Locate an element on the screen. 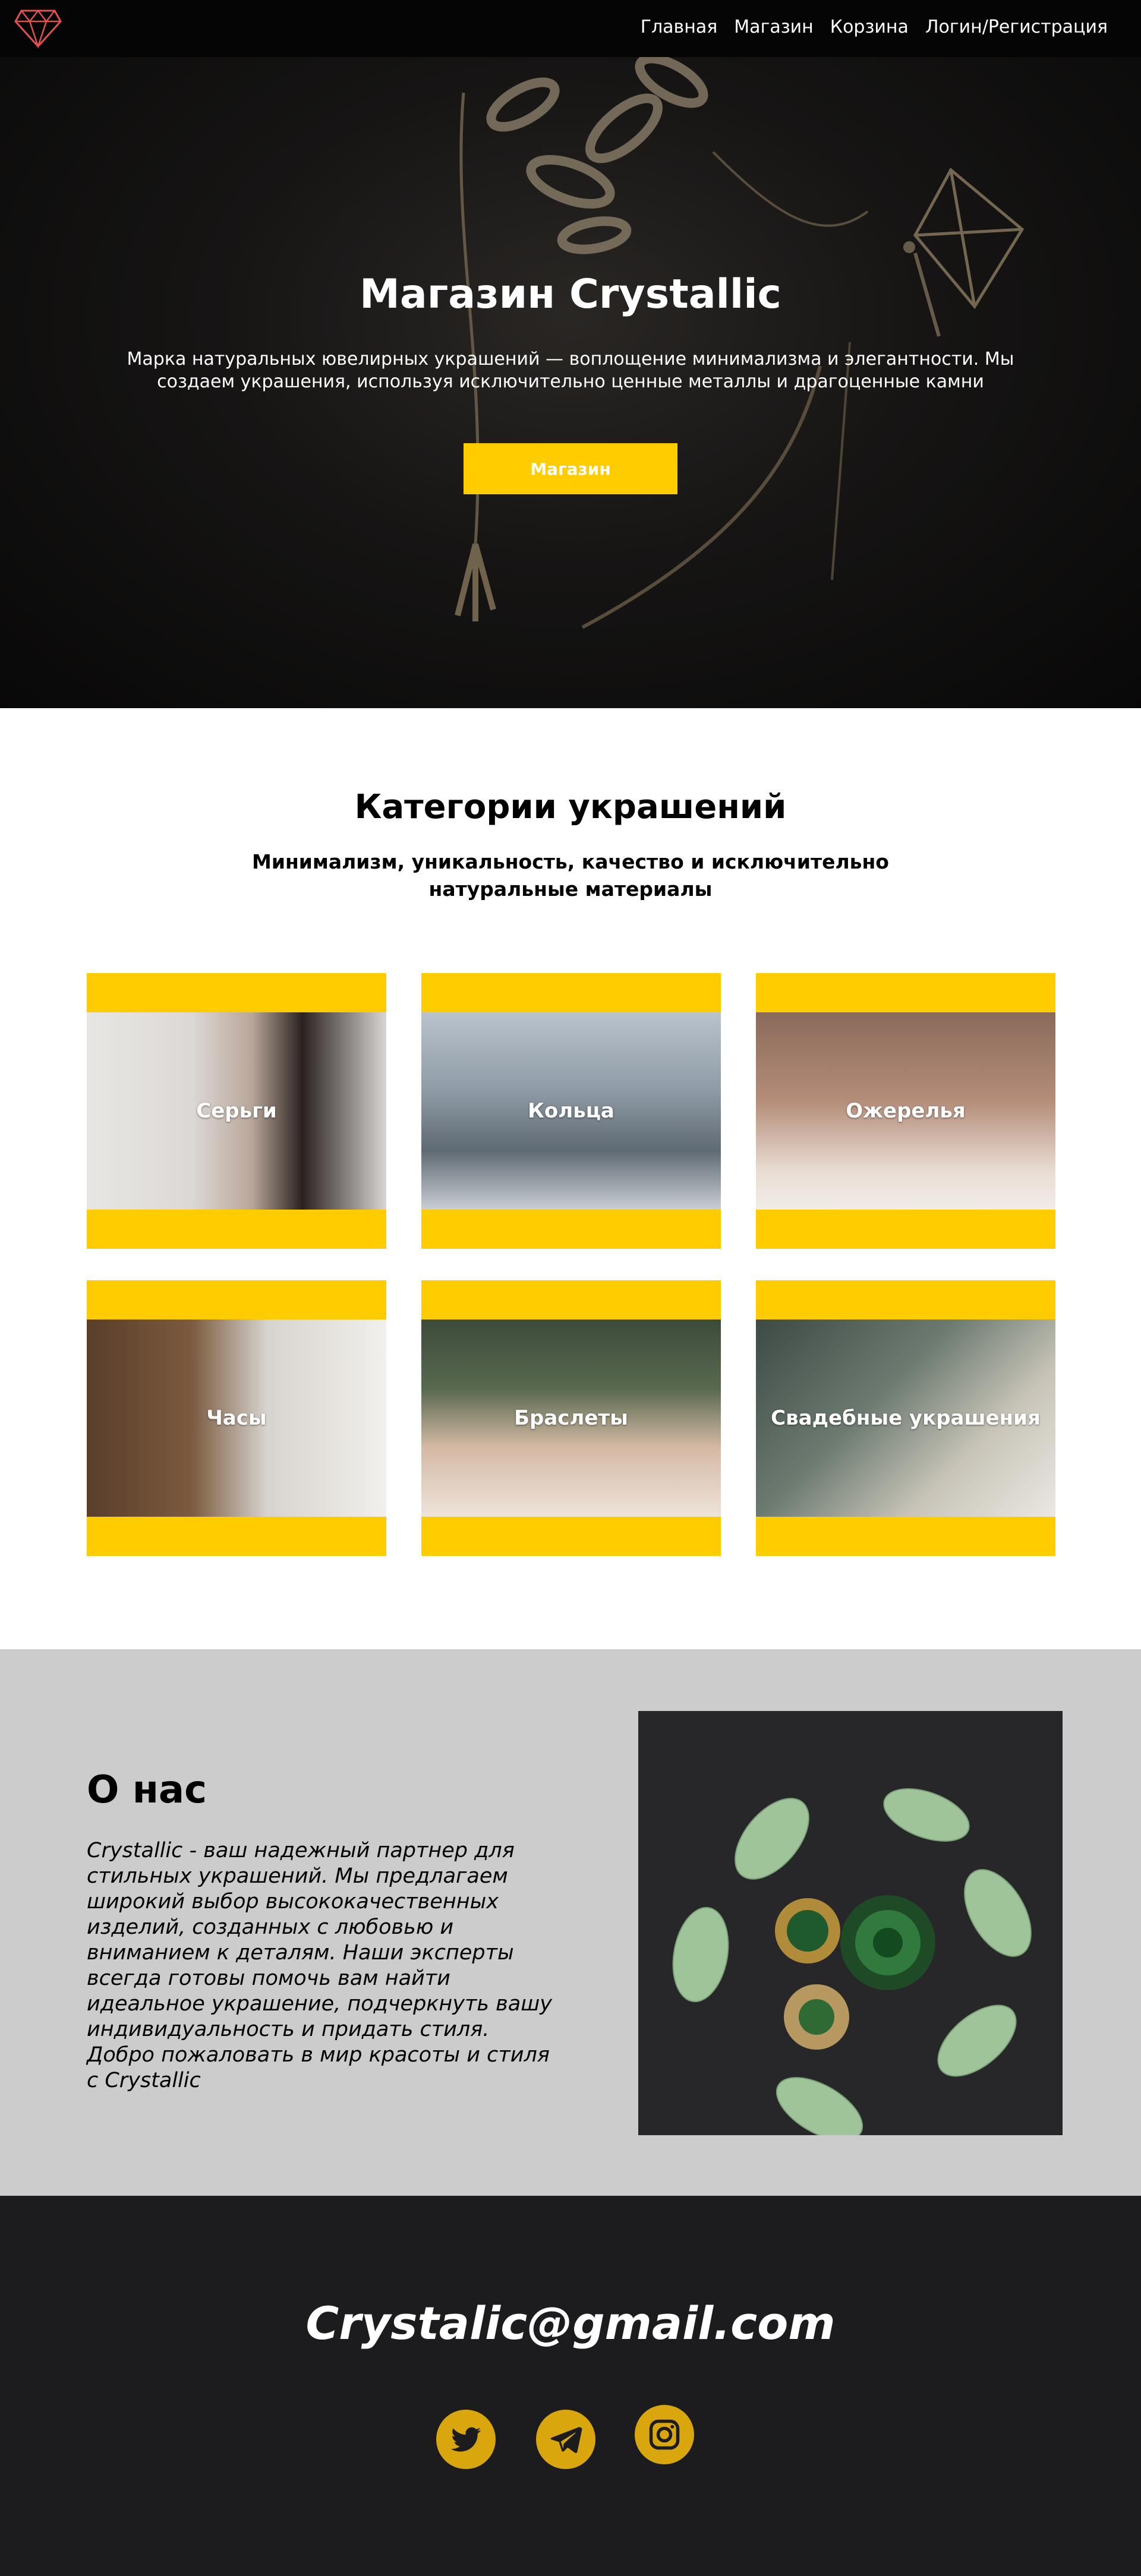 The height and width of the screenshot is (2576, 1141). nav-link-cart: Корзина is located at coordinates (869, 27).